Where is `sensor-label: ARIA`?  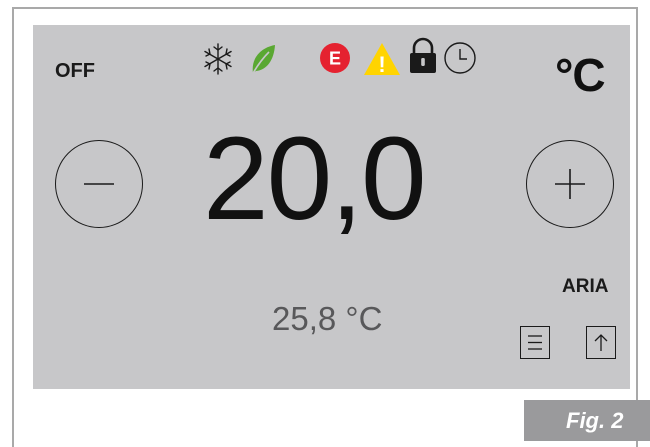 sensor-label: ARIA is located at coordinates (585, 286).